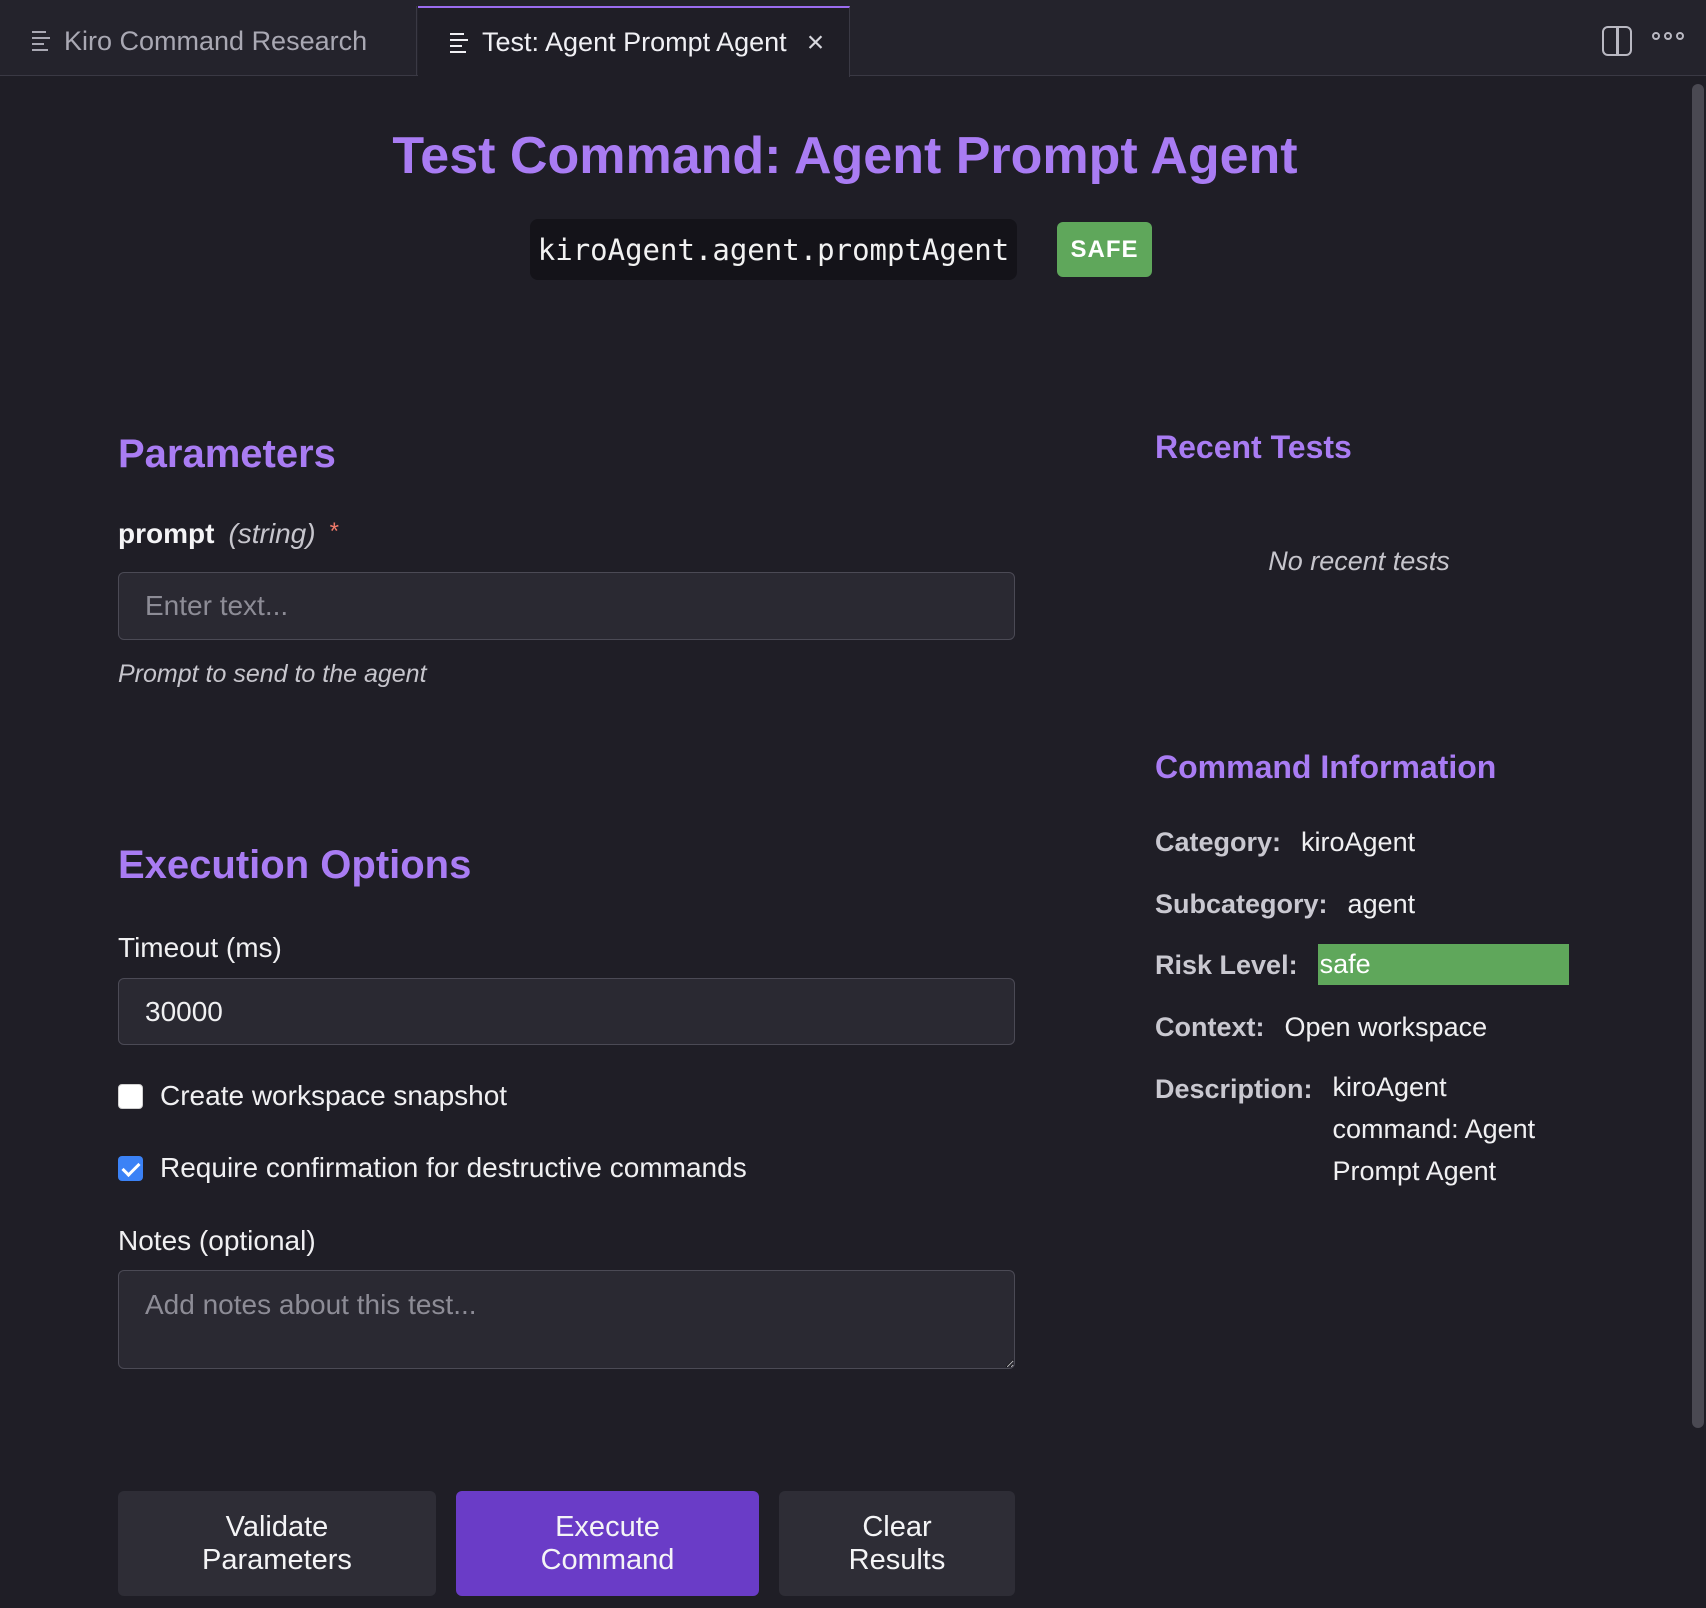 Image resolution: width=1706 pixels, height=1608 pixels. What do you see at coordinates (334, 531) in the screenshot?
I see `required-marker: *` at bounding box center [334, 531].